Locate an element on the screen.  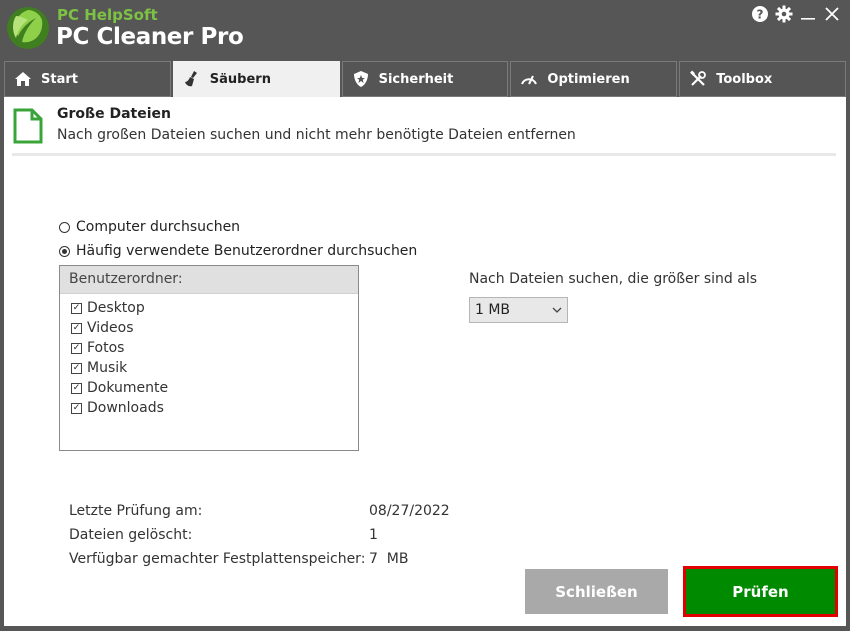
stat-files-deleted: Dateien gelöscht: 1 is located at coordinates (319, 539).